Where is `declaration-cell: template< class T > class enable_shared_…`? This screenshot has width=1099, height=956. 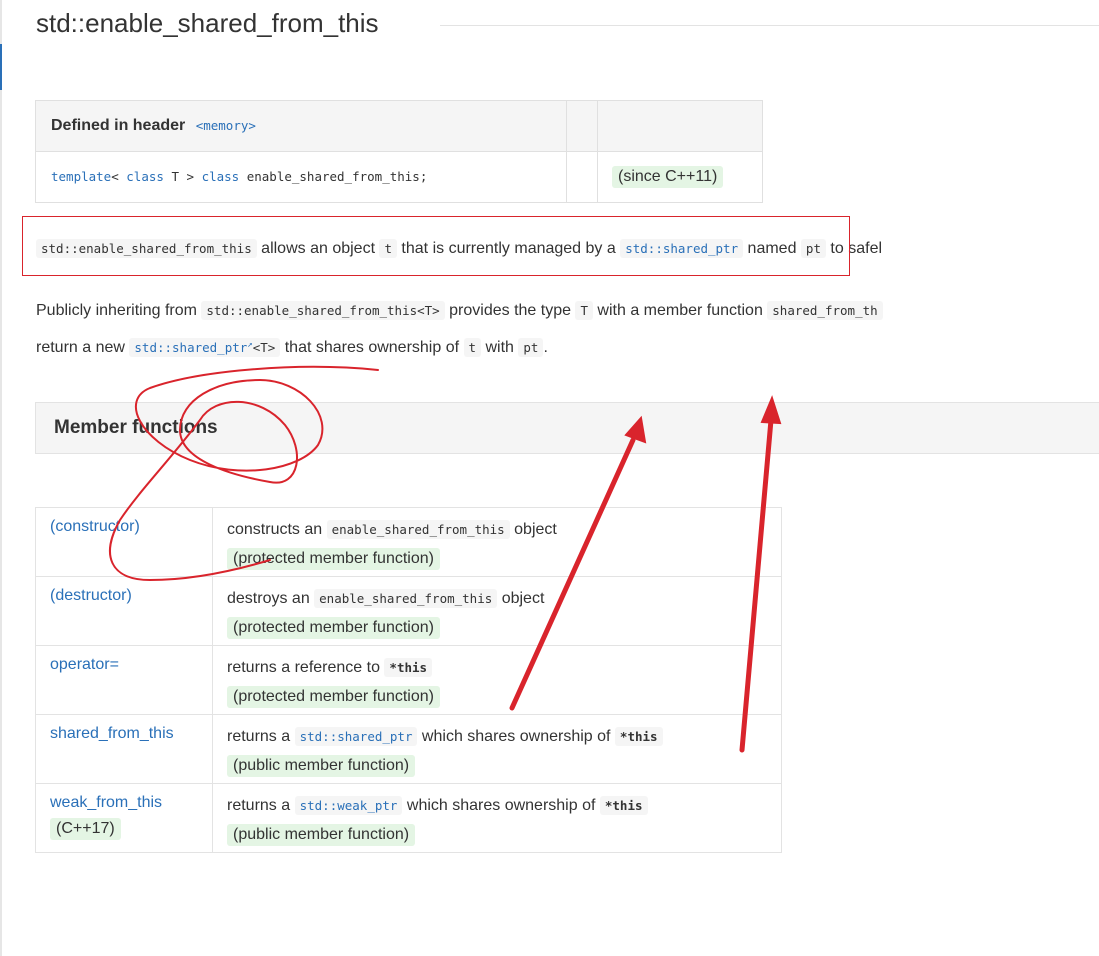
declaration-cell: template< class T > class enable_shared_… is located at coordinates (301, 177).